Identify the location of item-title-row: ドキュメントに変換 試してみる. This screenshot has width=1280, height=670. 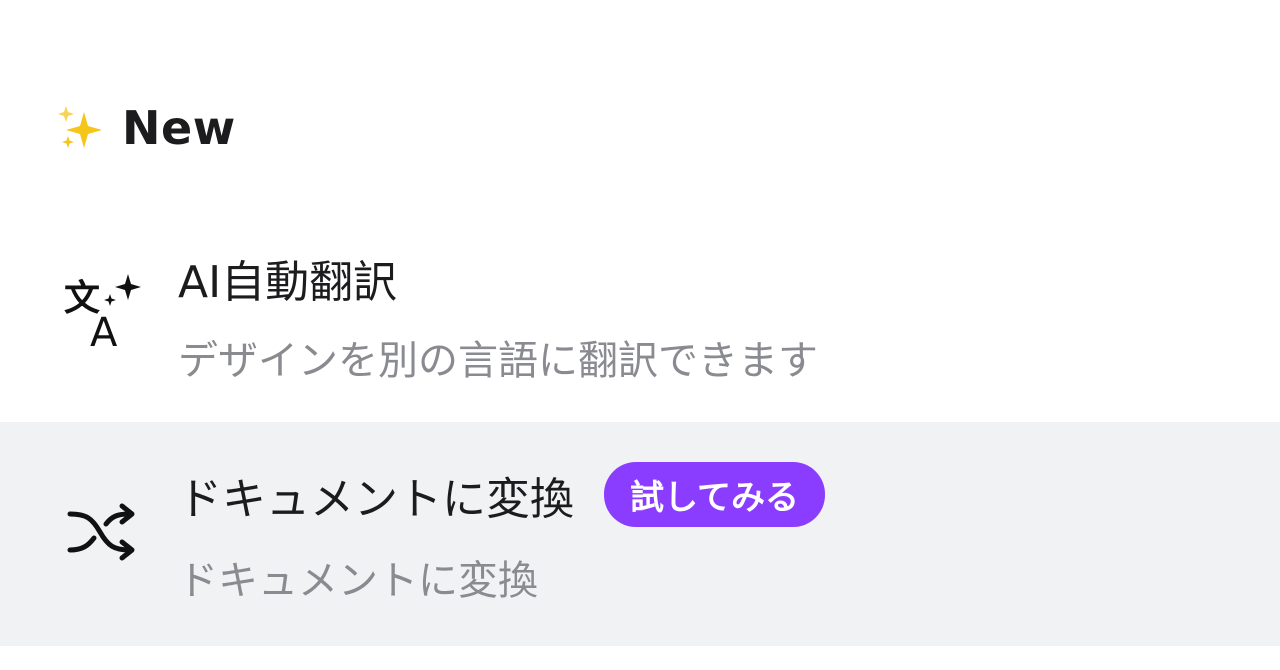
(501, 494).